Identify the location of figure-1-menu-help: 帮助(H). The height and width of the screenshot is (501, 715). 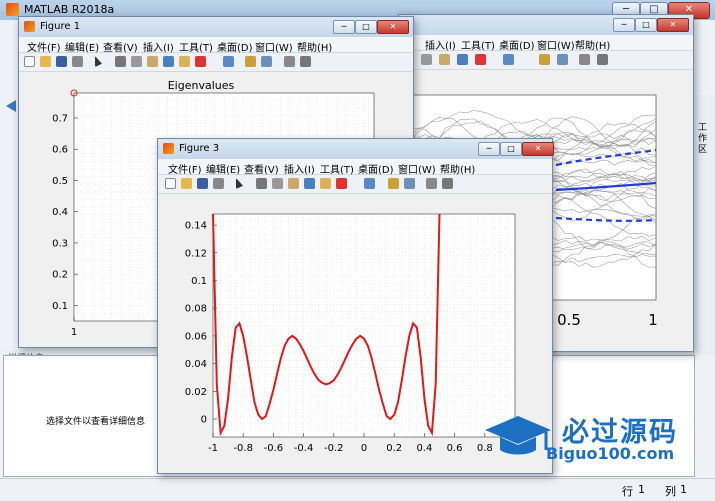
(314, 46).